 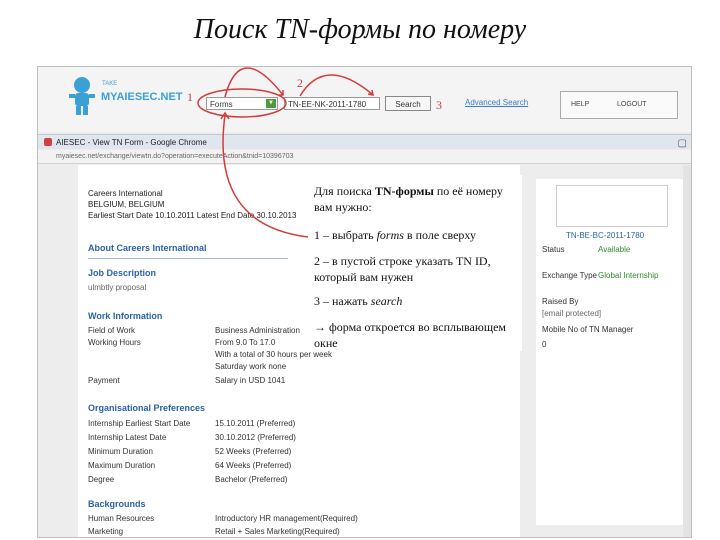 I want to click on highlight-ellipse, so click(x=242, y=103).